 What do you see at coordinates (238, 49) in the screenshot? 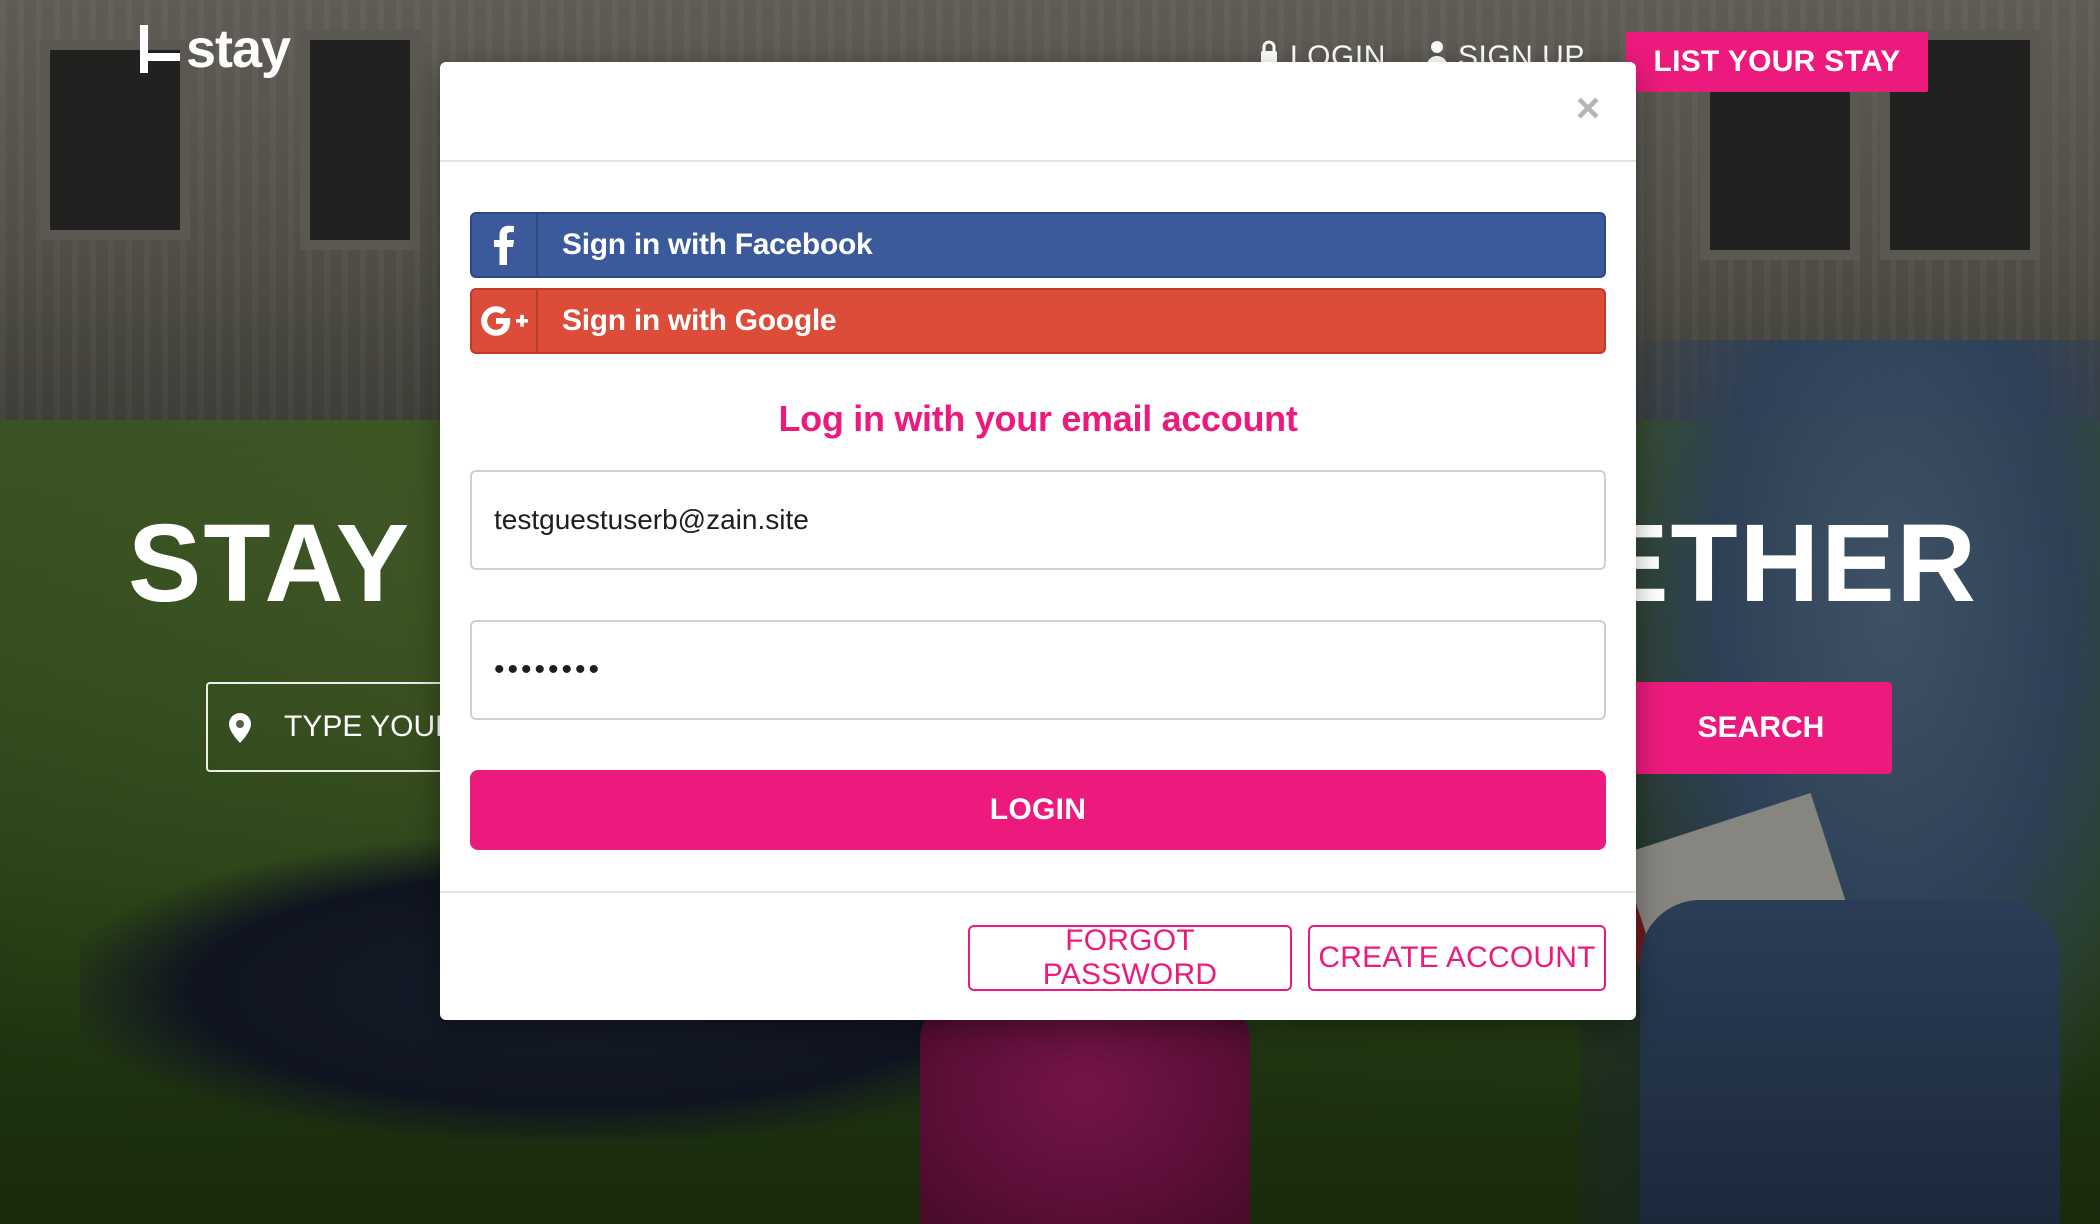
I see `logo-text: stay` at bounding box center [238, 49].